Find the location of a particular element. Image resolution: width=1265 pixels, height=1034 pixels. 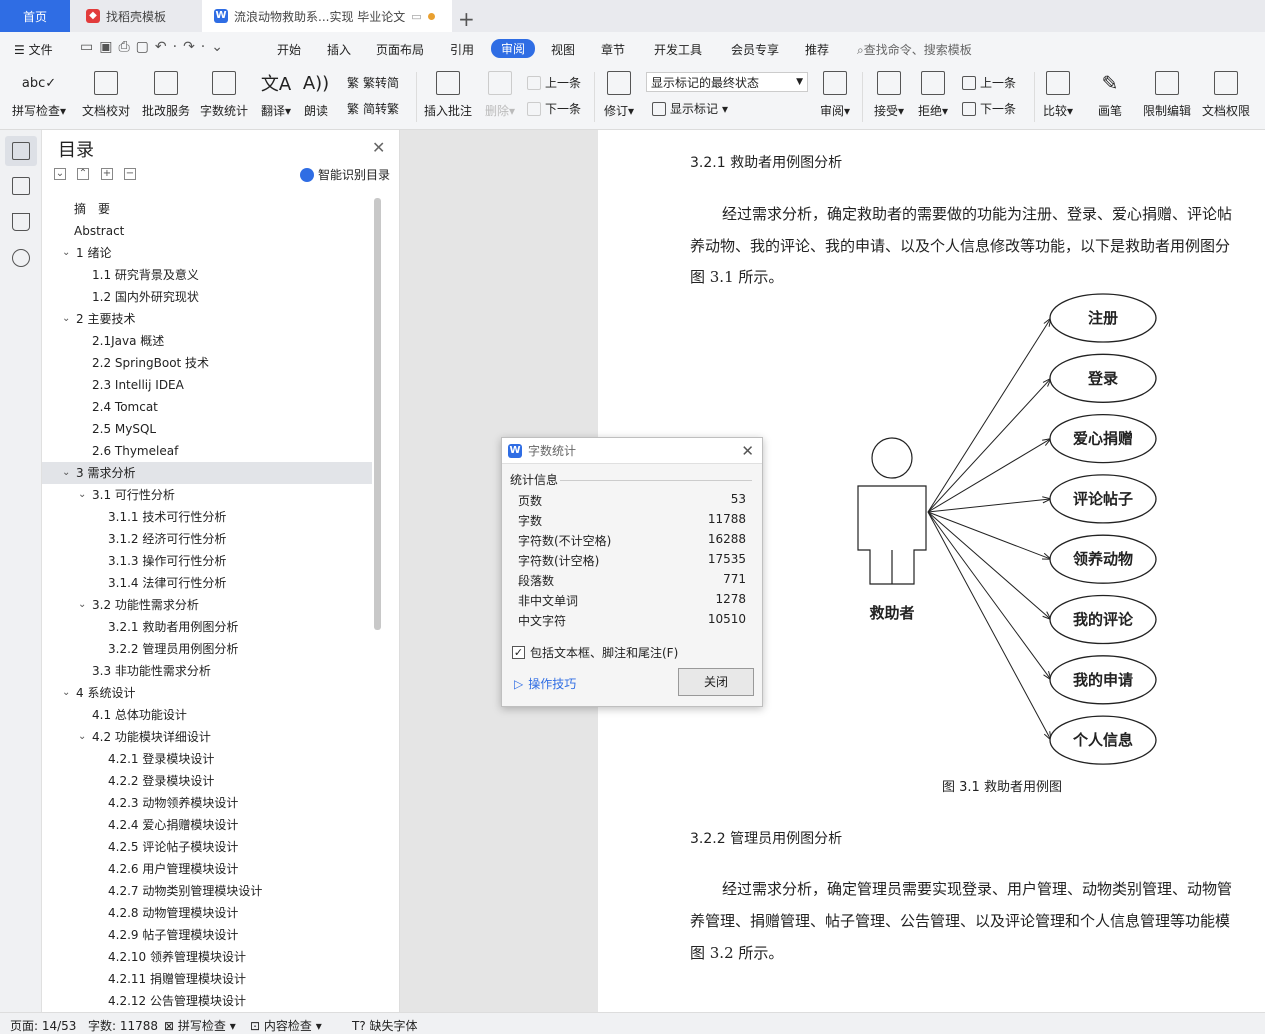

chapter-nav-icon is located at coordinates (21, 186).